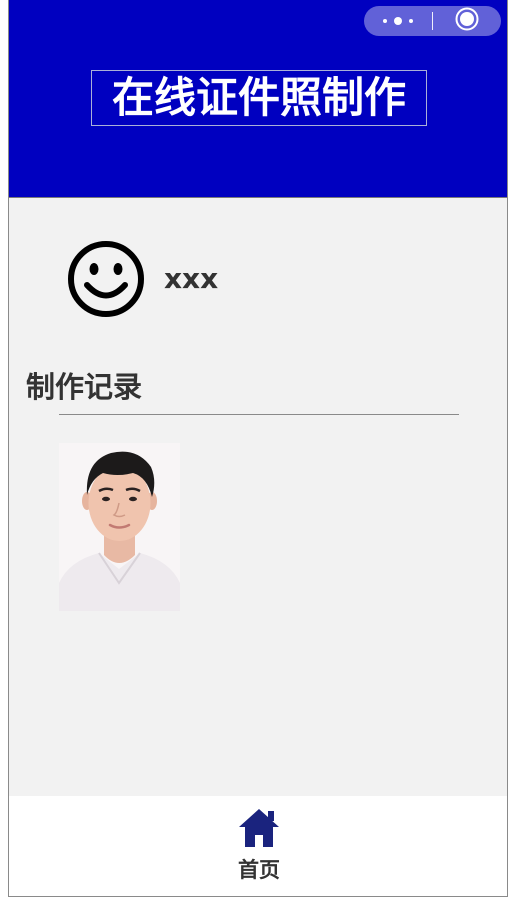 Image resolution: width=515 pixels, height=904 pixels. I want to click on records-section-title: 制作记录, so click(84, 387).